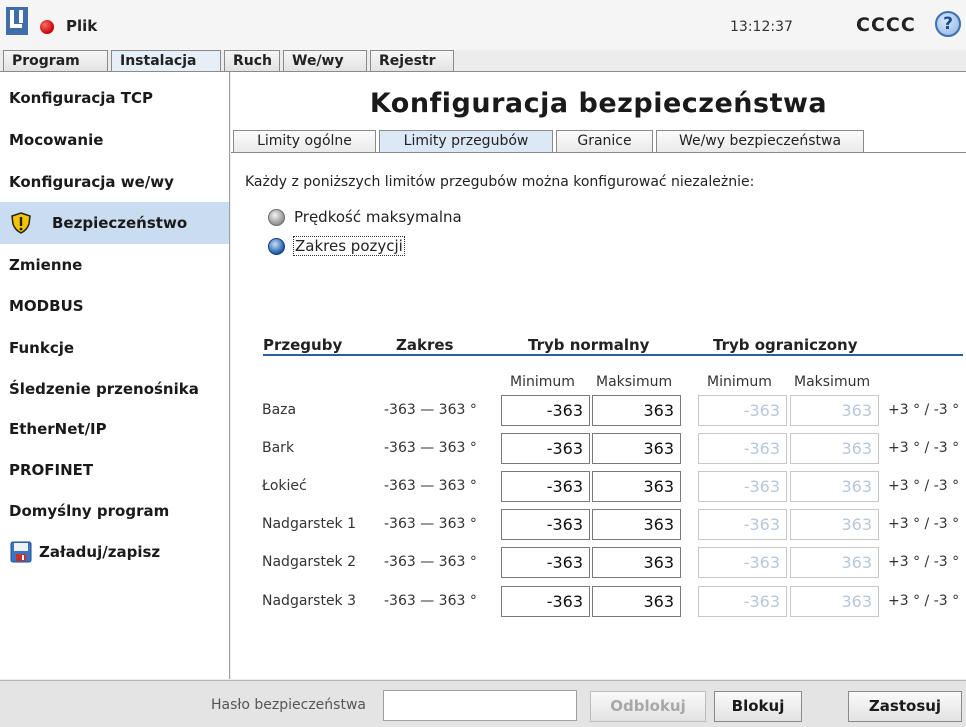  Describe the element at coordinates (832, 382) in the screenshot. I see `subheader-reduced-max: Maksimum` at that location.